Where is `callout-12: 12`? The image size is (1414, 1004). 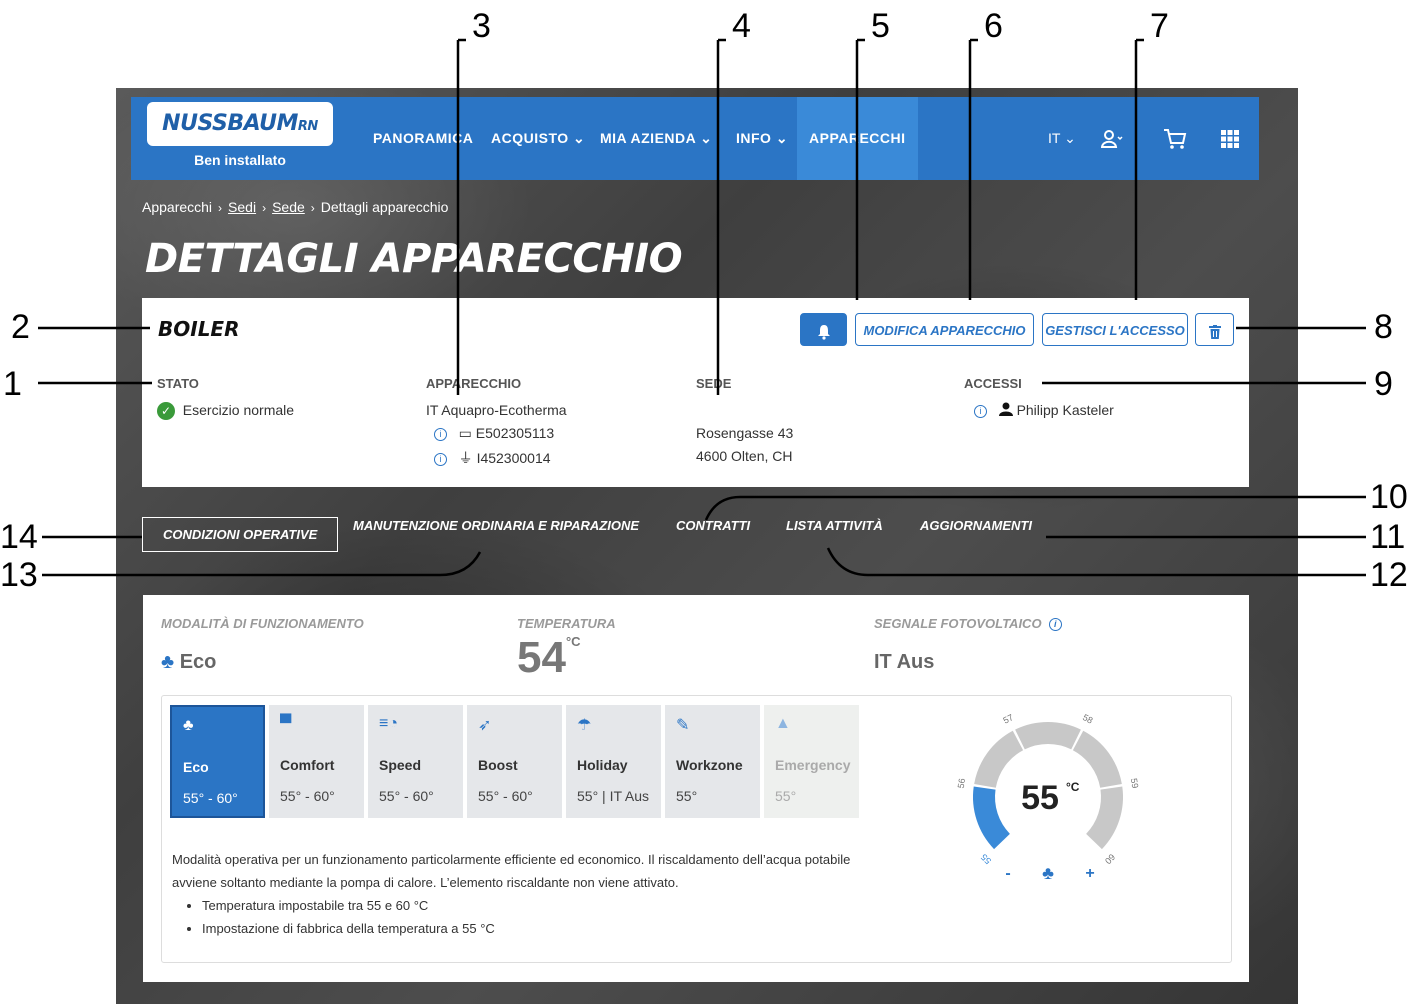 callout-12: 12 is located at coordinates (1389, 575).